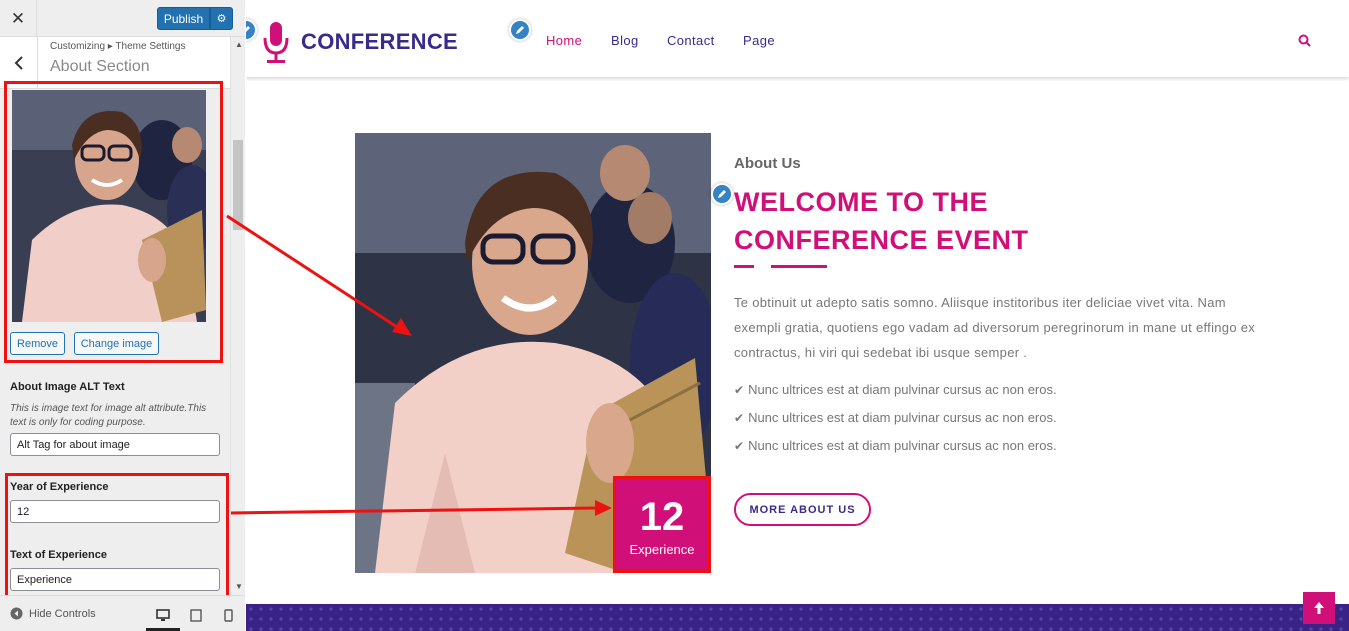  I want to click on headline-line-2: CONFERENCE EVENT, so click(881, 240).